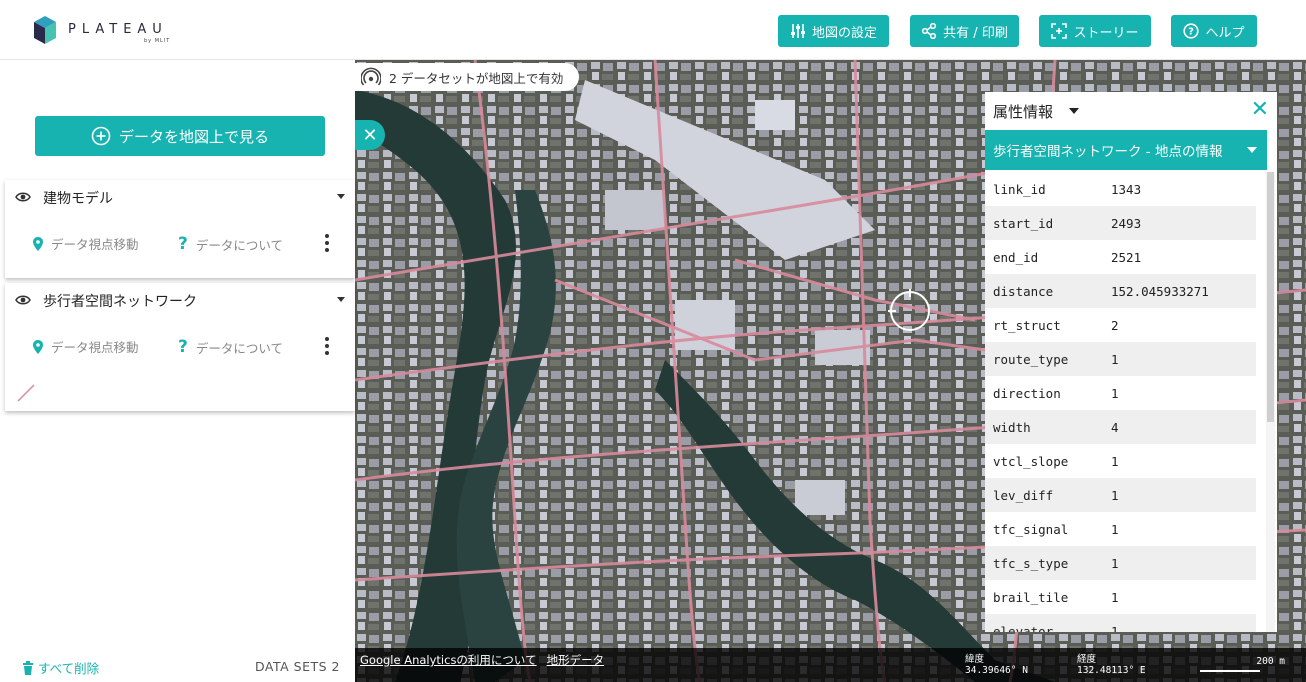 Image resolution: width=1306 pixels, height=682 pixels. Describe the element at coordinates (1031, 461) in the screenshot. I see `attribute-key: vtcl_slope` at that location.